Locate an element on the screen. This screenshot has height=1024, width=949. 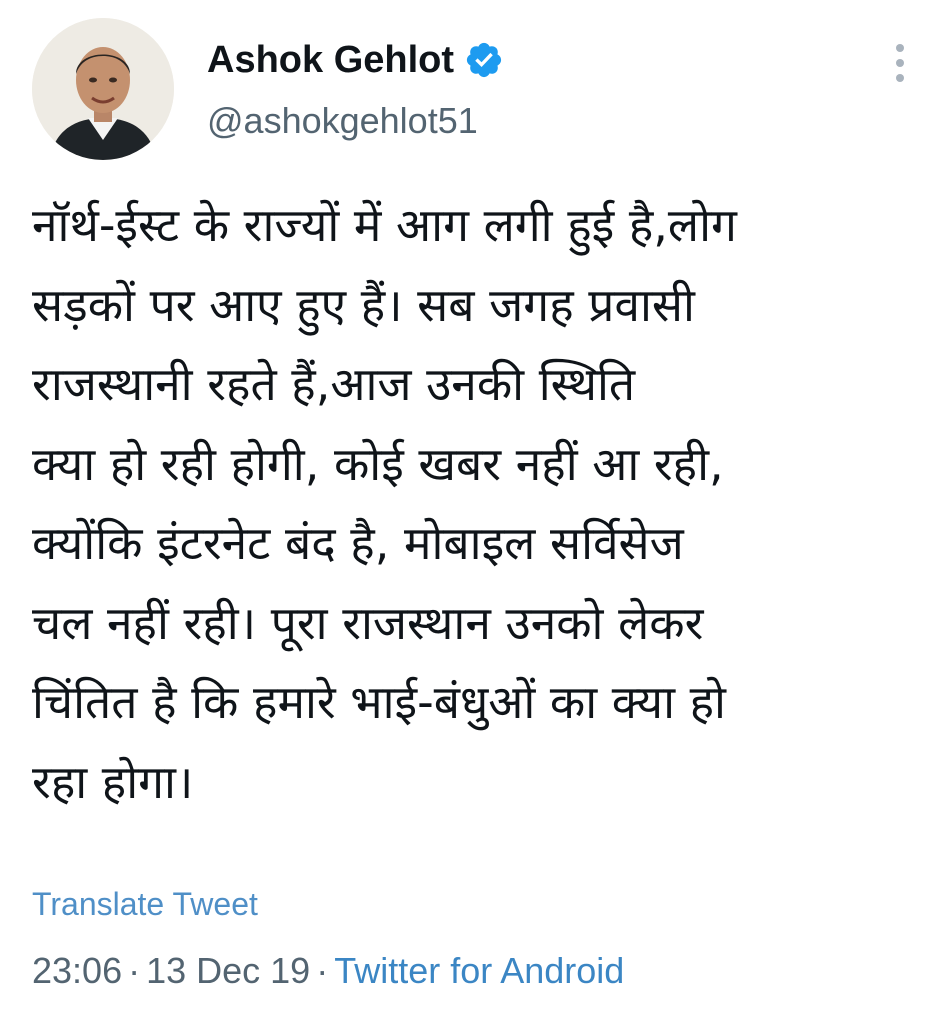
display-name-text: Ashok Gehlot is located at coordinates (331, 60).